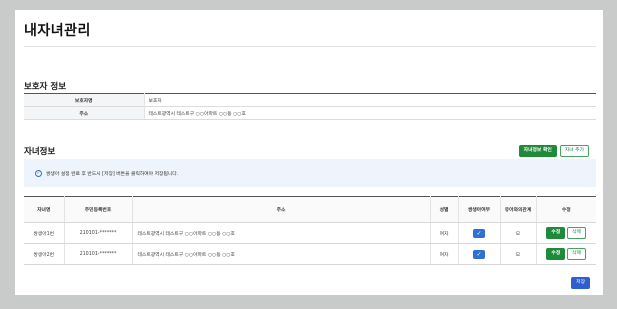  What do you see at coordinates (444, 209) in the screenshot?
I see `column-header: 성별` at bounding box center [444, 209].